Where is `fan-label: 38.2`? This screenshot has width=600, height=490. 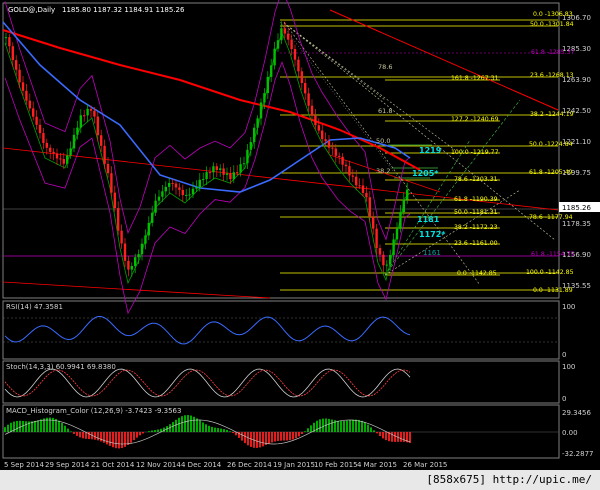 fan-label: 38.2 is located at coordinates (383, 171).